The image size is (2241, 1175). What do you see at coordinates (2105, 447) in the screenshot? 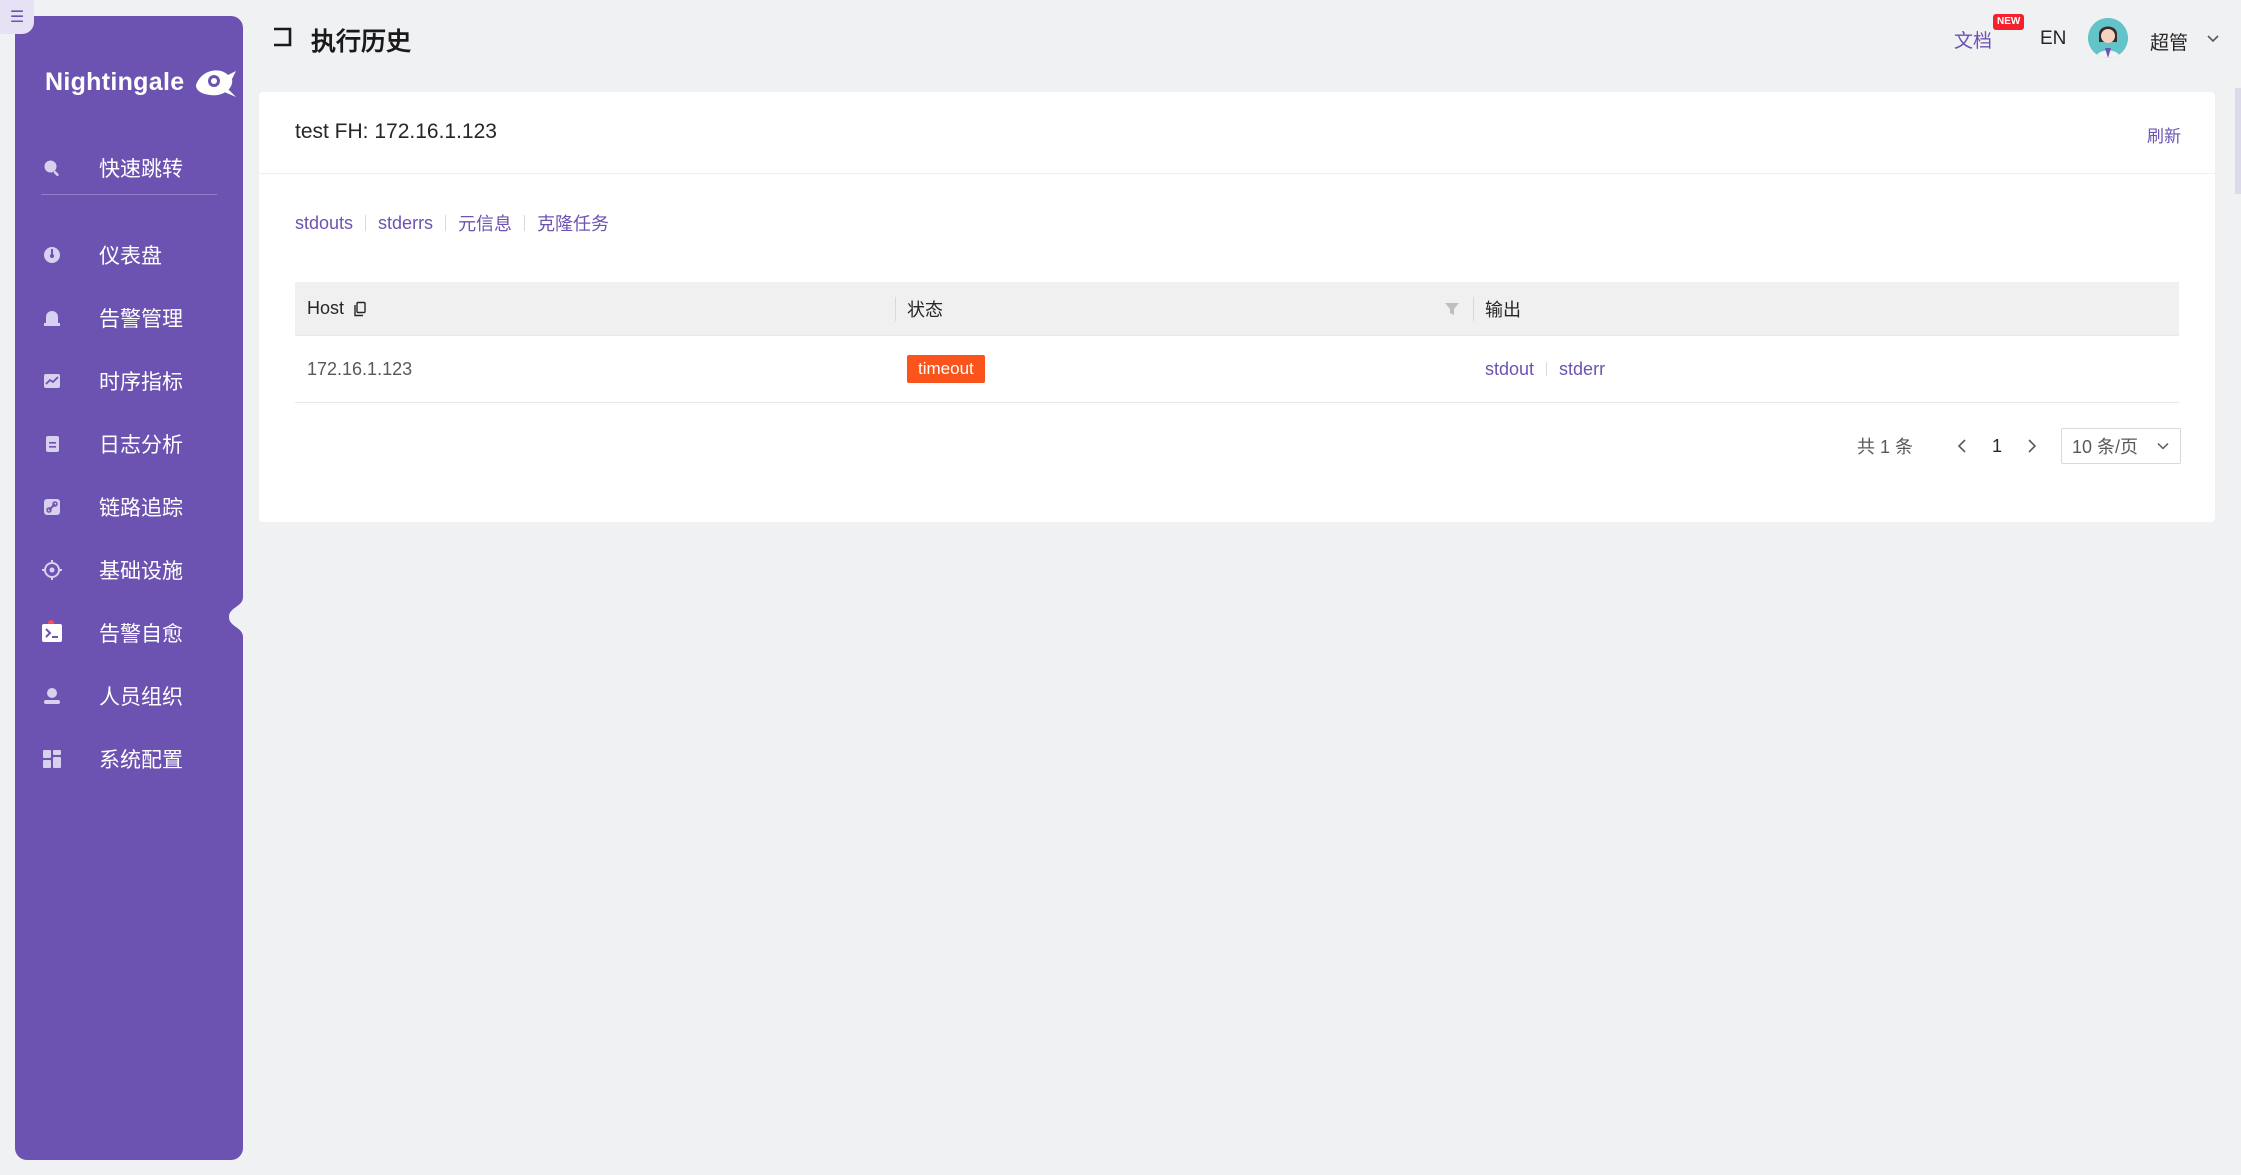
I see `page-size-value: 10 条/页` at bounding box center [2105, 447].